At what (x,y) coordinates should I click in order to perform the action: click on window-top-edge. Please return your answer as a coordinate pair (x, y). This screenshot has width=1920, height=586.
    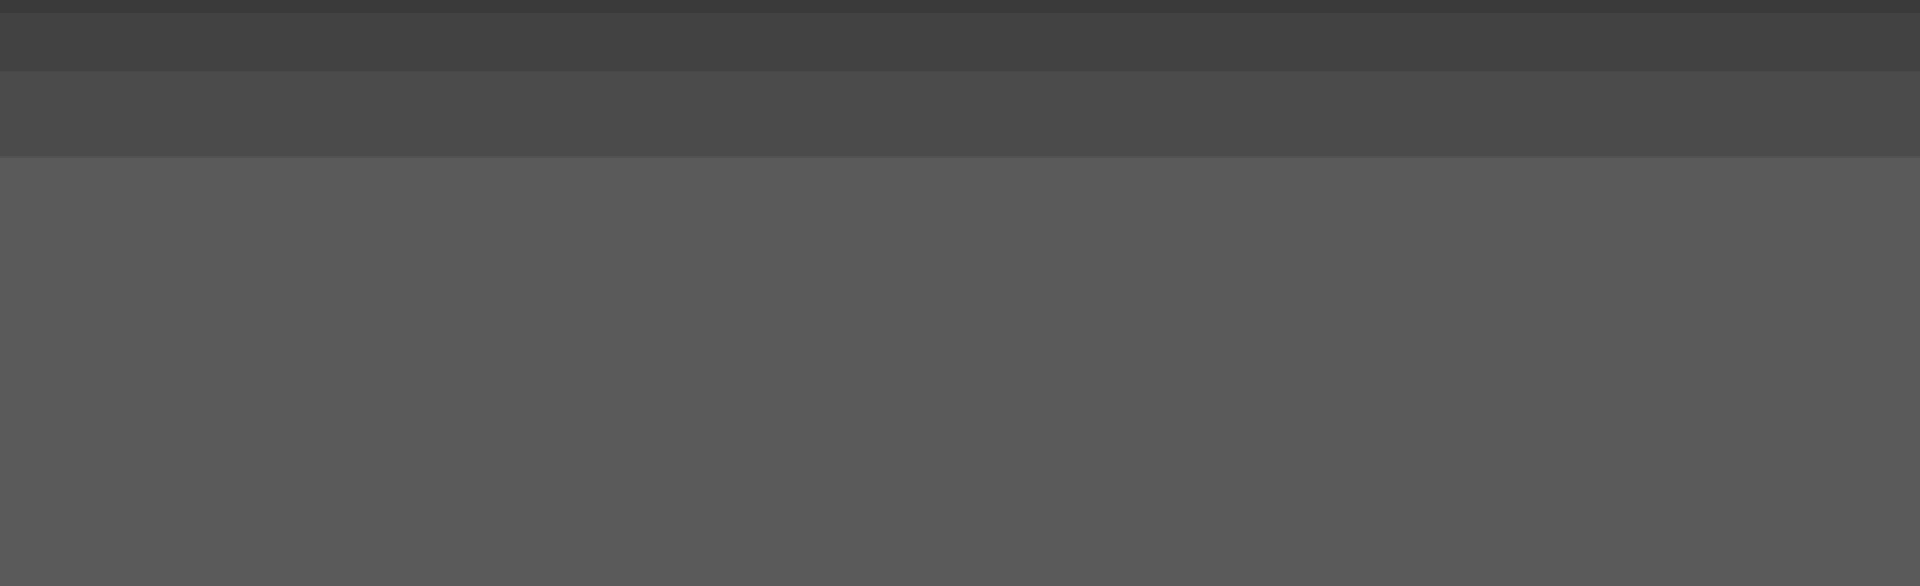
    Looking at the image, I should click on (960, 6).